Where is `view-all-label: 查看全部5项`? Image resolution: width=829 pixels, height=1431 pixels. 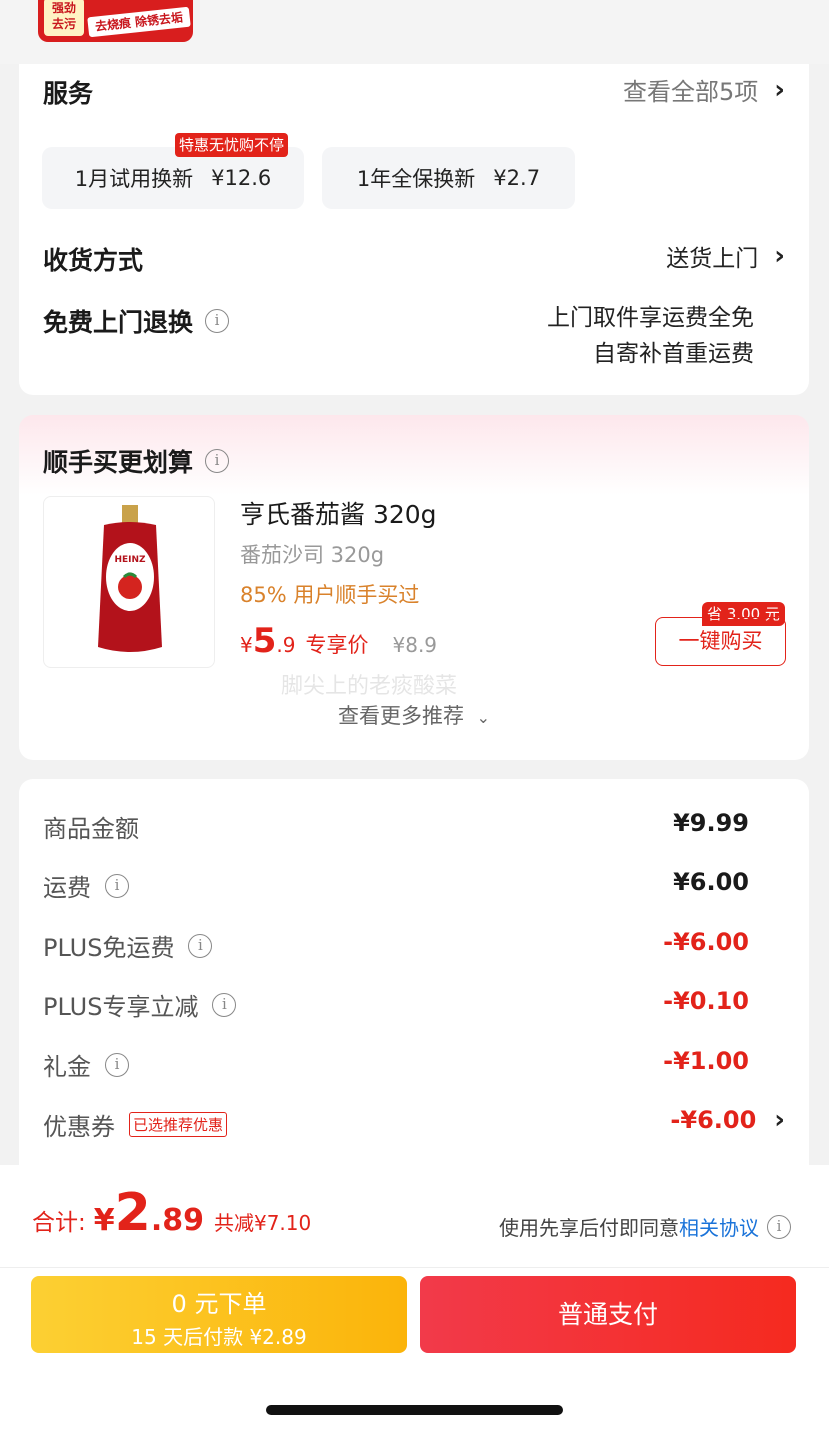
view-all-label: 查看全部5项 is located at coordinates (691, 92).